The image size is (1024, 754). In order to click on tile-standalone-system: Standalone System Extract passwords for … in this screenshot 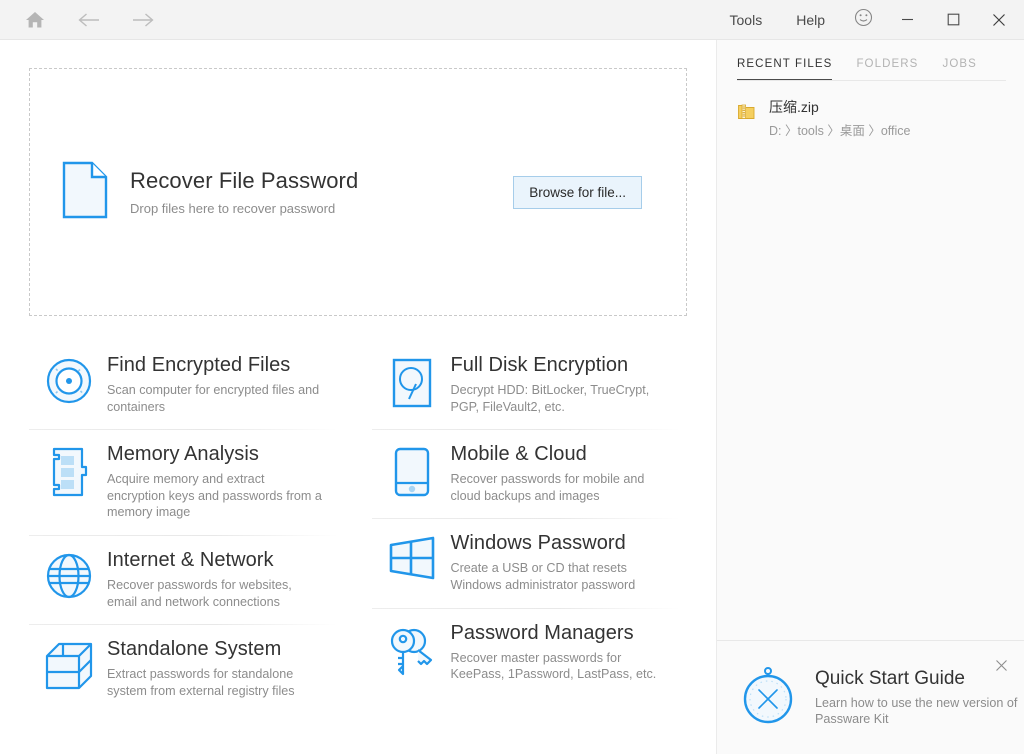, I will do `click(186, 668)`.